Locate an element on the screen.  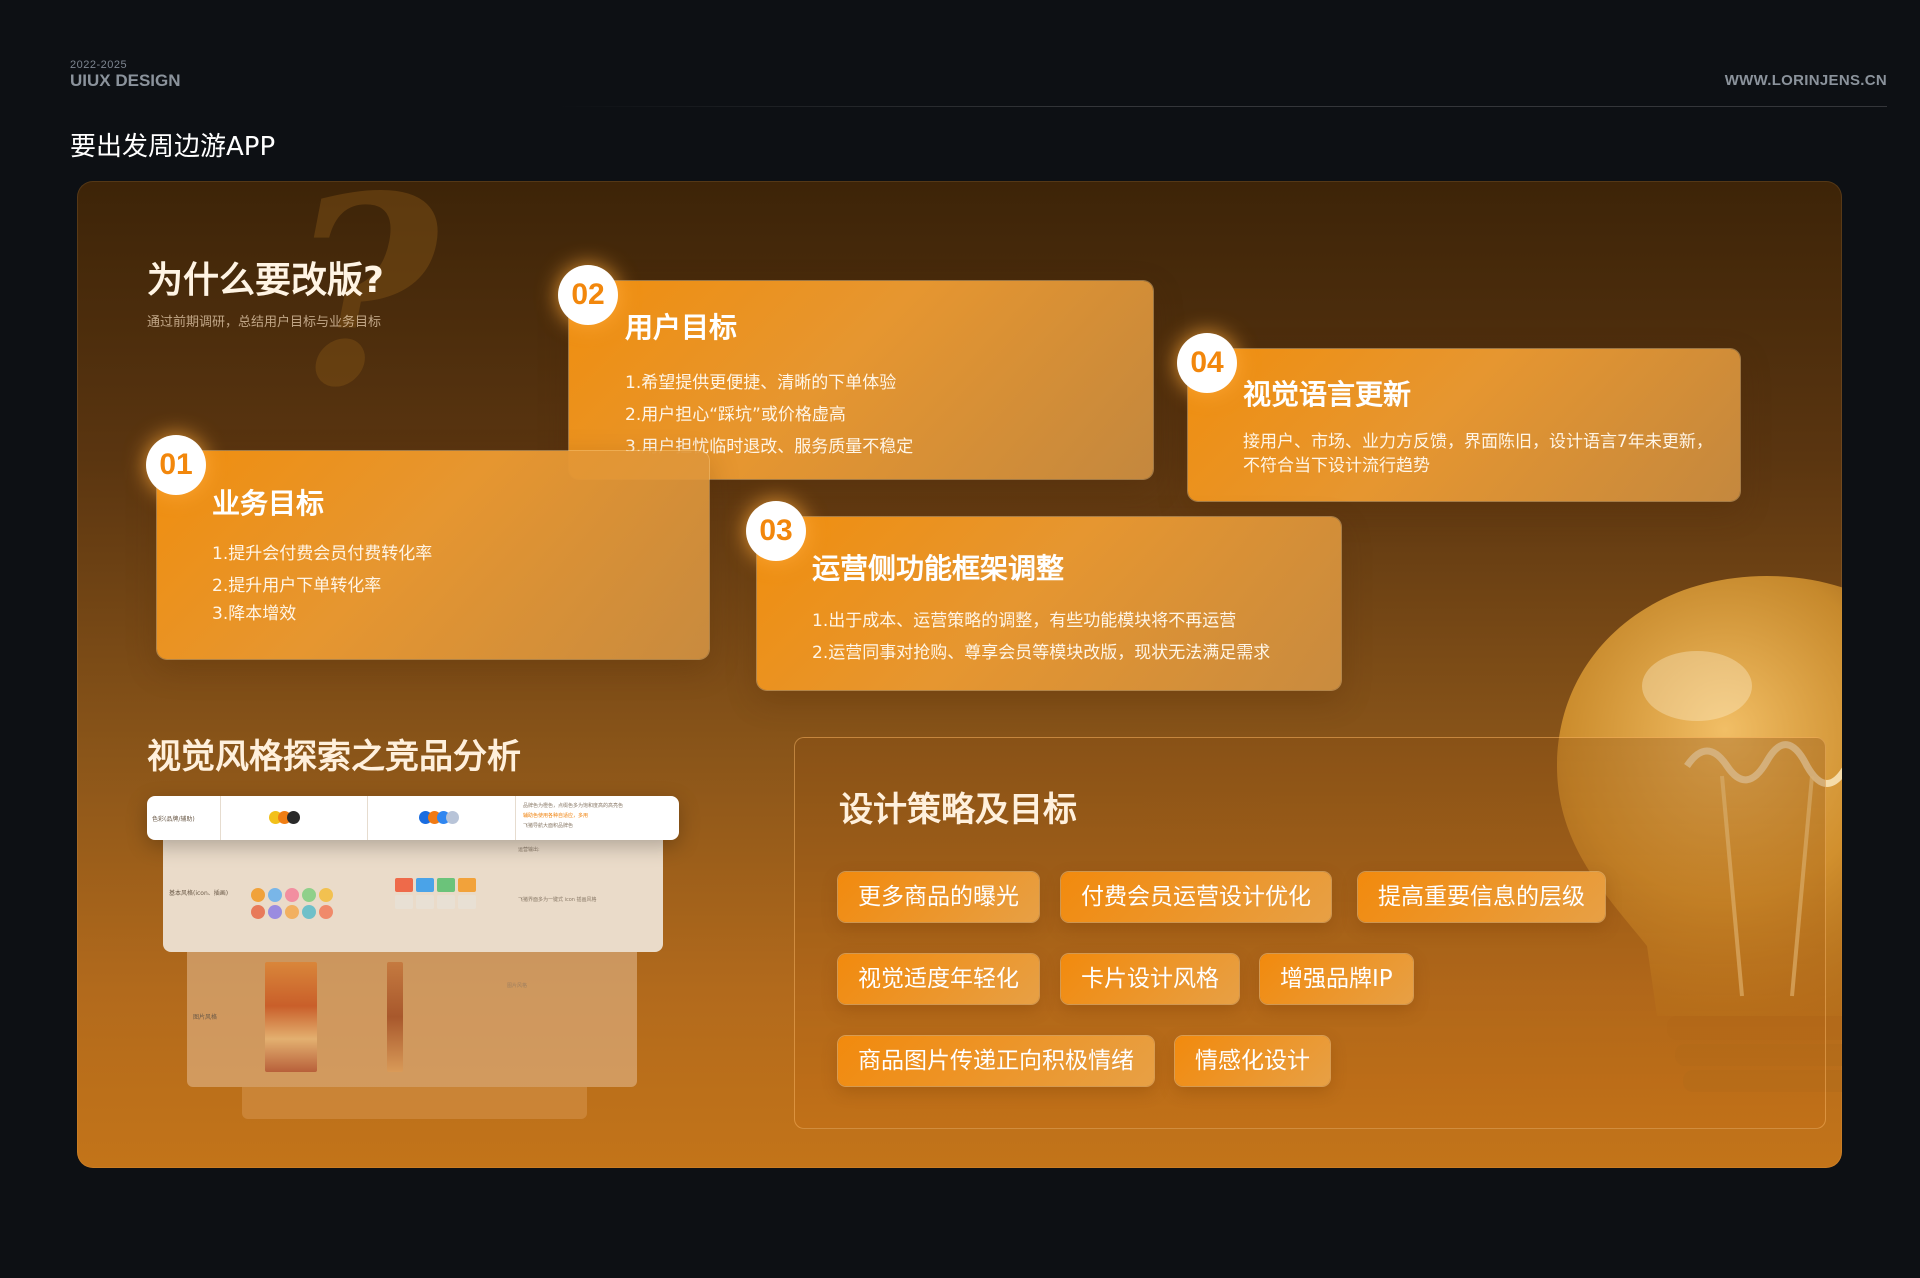
mock-shadow-layer is located at coordinates (414, 1103).